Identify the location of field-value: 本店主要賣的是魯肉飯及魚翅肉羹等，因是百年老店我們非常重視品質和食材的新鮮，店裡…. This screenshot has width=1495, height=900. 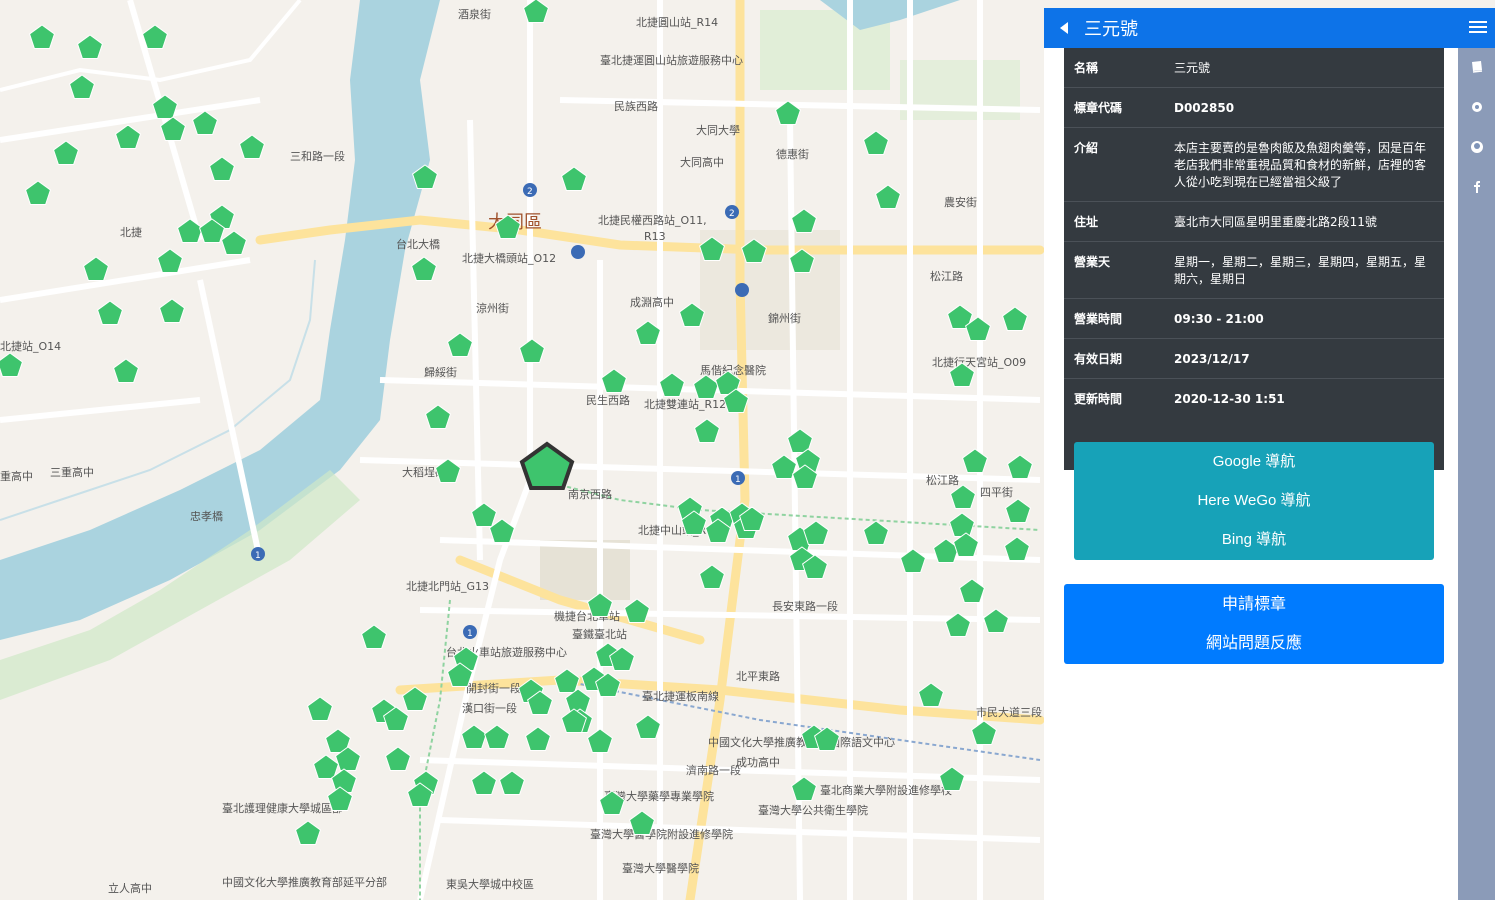
(1300, 165).